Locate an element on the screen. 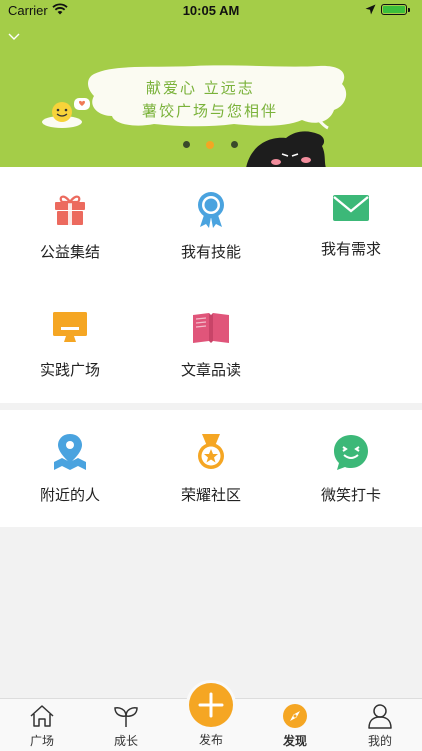 This screenshot has width=422, height=751. monitor-icon is located at coordinates (70, 327).